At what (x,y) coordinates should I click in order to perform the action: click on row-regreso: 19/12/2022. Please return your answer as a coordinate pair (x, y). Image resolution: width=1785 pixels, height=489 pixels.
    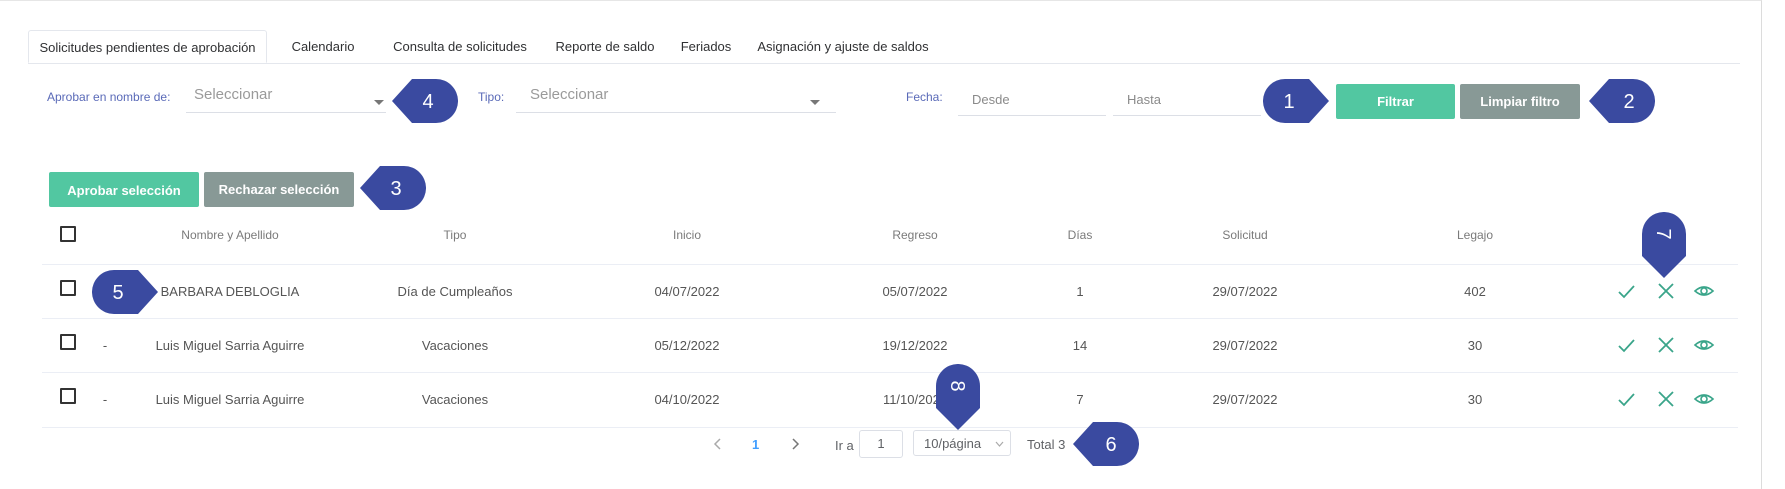
    Looking at the image, I should click on (915, 345).